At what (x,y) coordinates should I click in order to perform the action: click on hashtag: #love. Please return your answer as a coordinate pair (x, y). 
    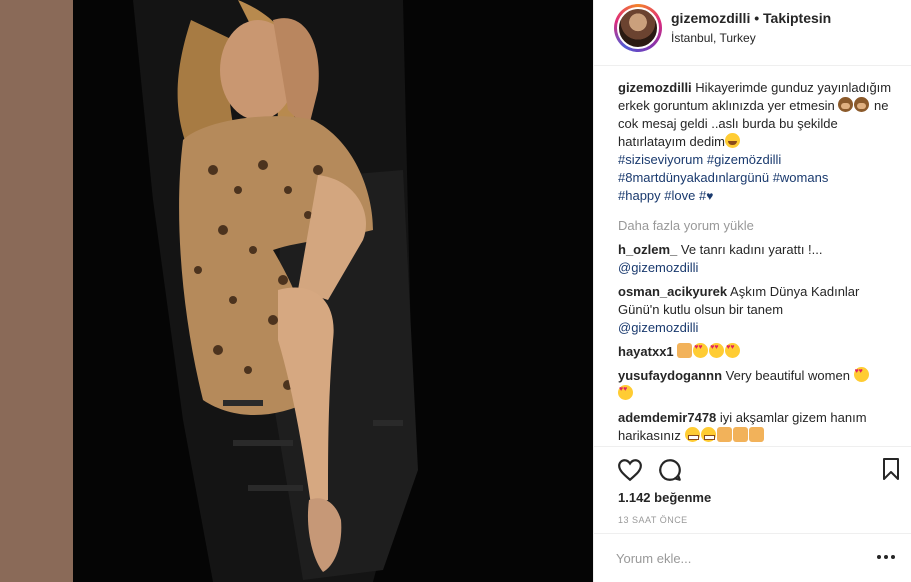
    Looking at the image, I should click on (679, 195).